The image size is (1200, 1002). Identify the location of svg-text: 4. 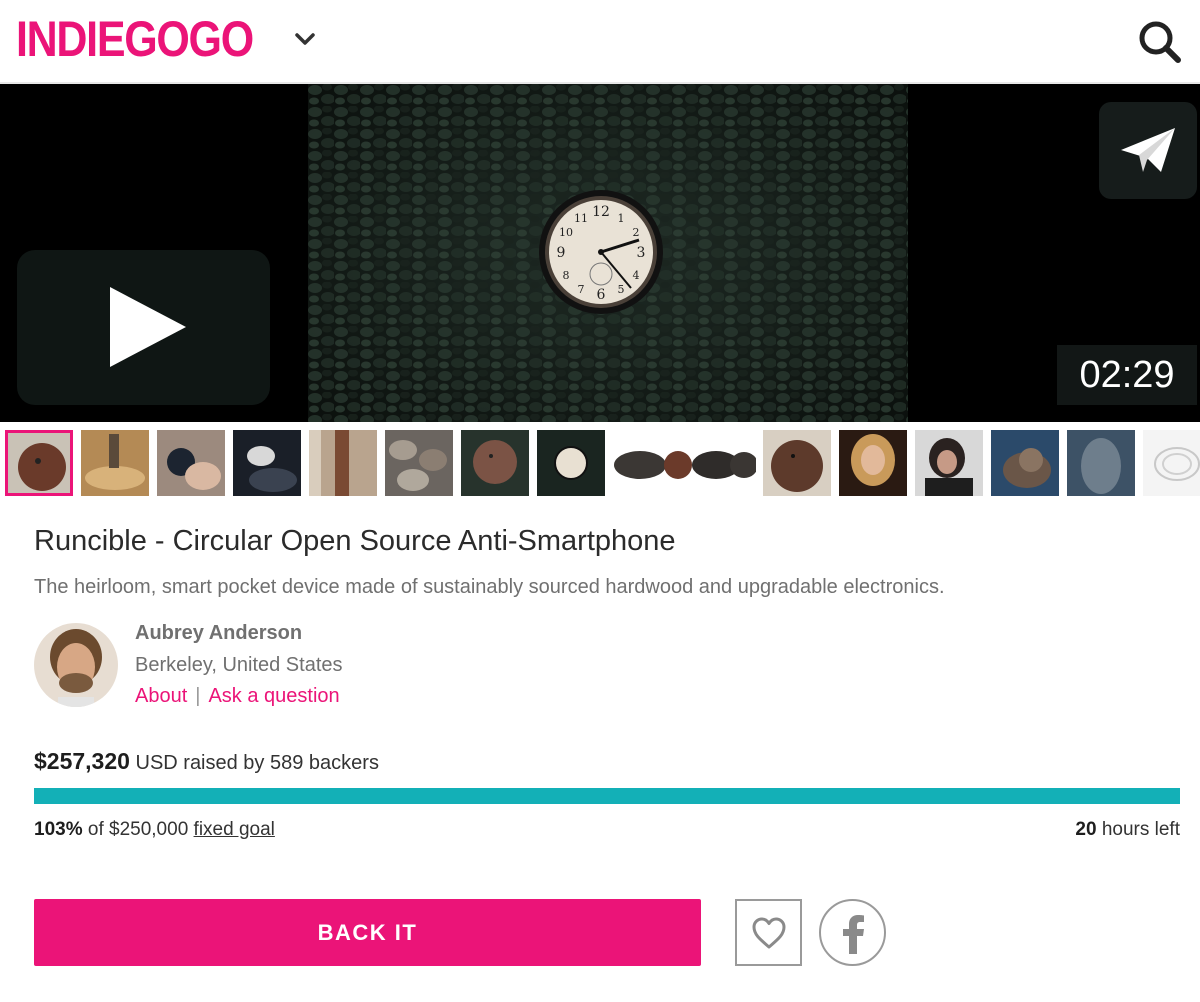
(636, 275).